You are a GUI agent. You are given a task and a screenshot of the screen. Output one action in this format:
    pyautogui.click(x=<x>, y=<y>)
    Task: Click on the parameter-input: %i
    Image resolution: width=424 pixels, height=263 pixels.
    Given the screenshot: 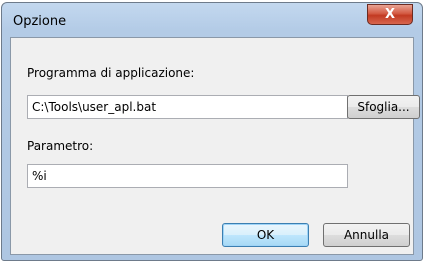 What is the action you would take?
    pyautogui.click(x=187, y=176)
    